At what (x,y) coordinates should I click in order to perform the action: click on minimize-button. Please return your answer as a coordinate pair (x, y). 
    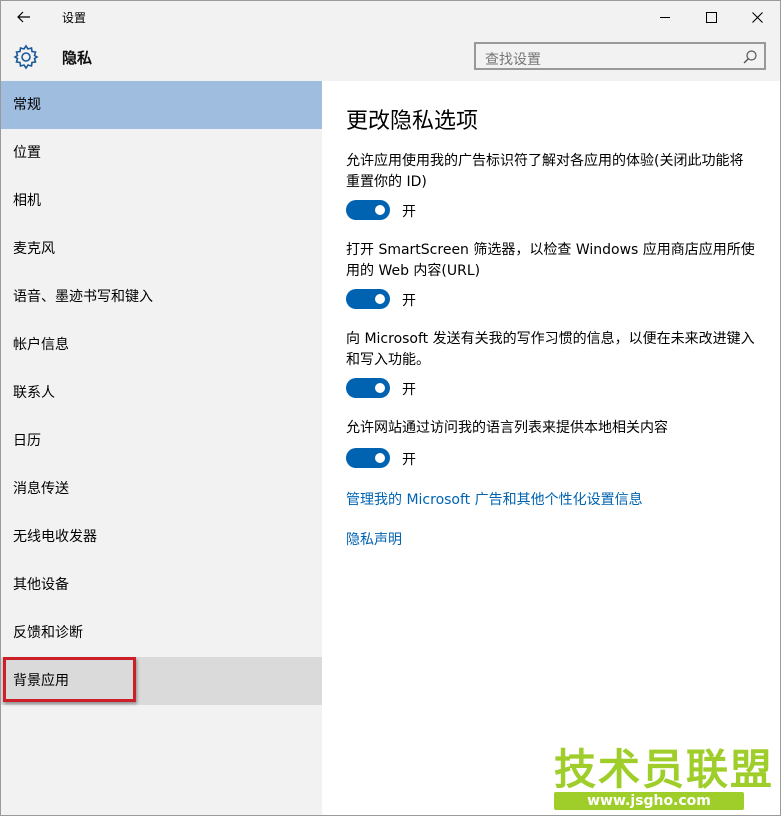
    Looking at the image, I should click on (665, 17).